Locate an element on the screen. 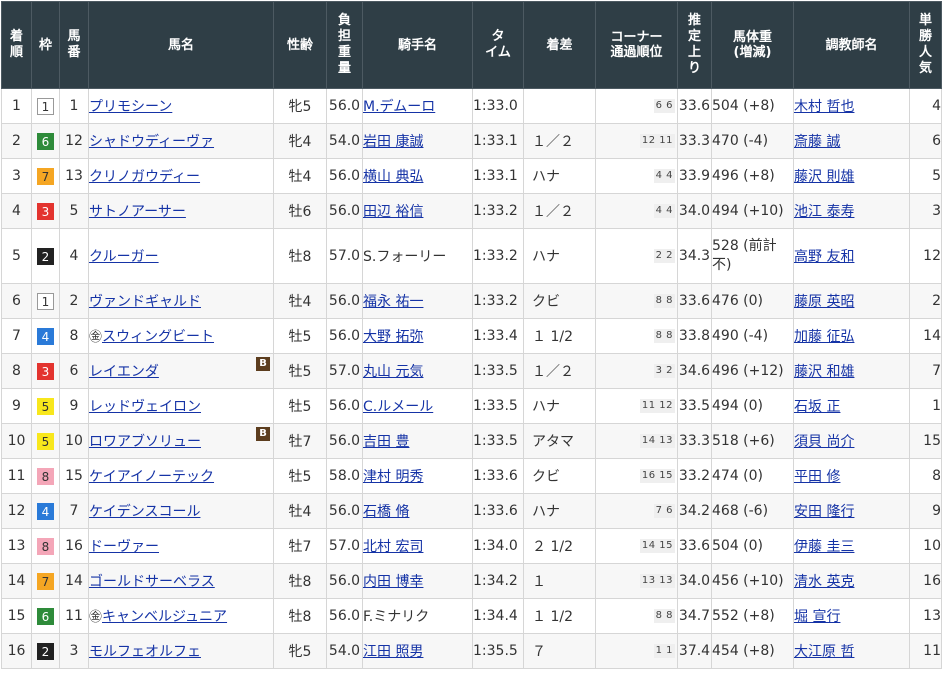 This screenshot has width=942, height=680. corner-cell: 7 6 is located at coordinates (636, 511).